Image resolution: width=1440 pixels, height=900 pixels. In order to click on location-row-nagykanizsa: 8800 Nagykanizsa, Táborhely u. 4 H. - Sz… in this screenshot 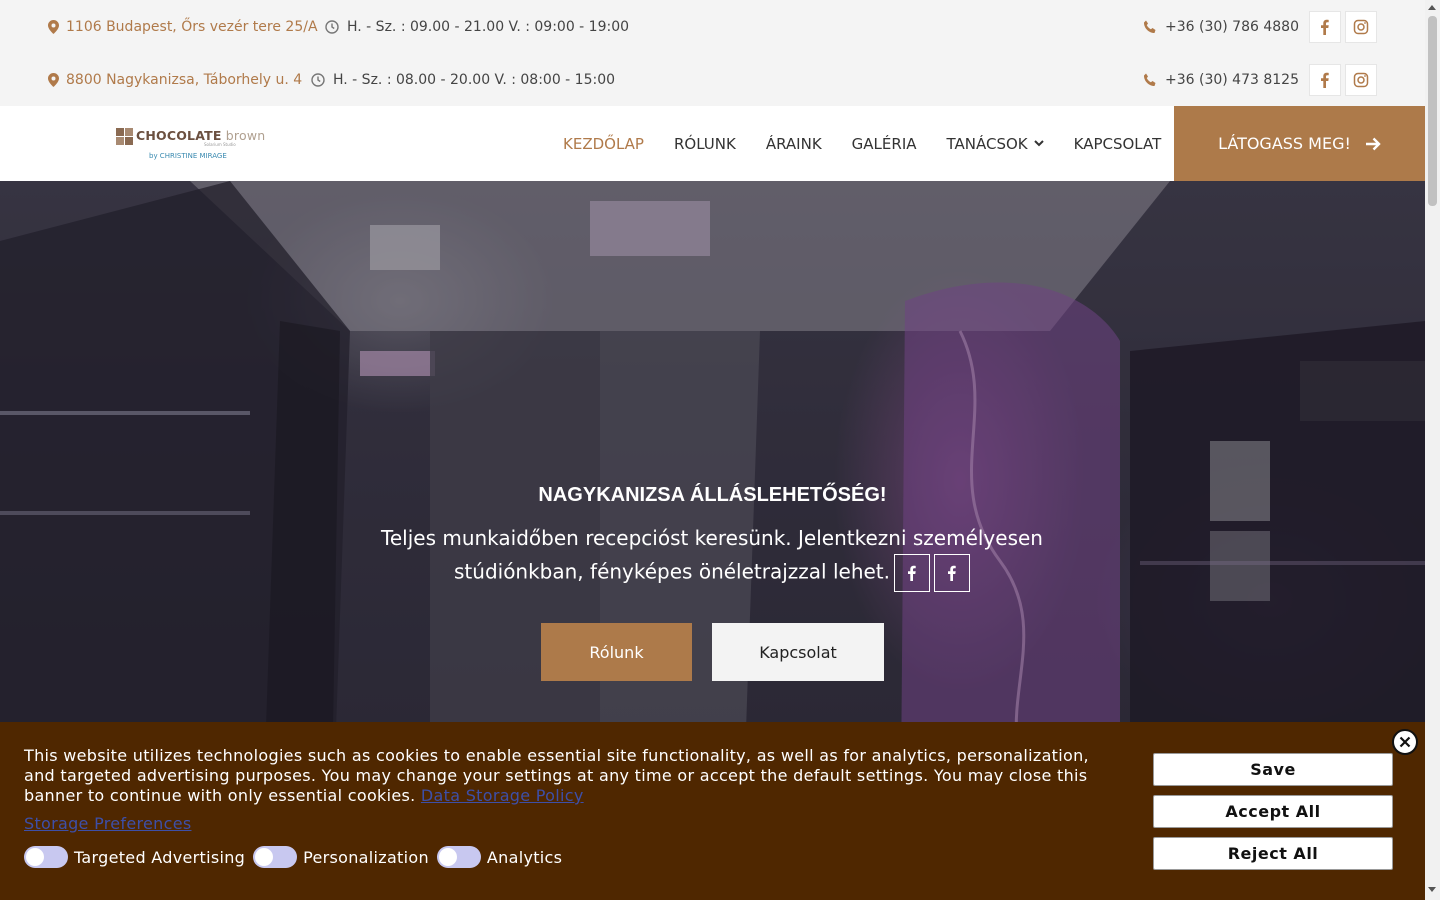, I will do `click(712, 79)`.